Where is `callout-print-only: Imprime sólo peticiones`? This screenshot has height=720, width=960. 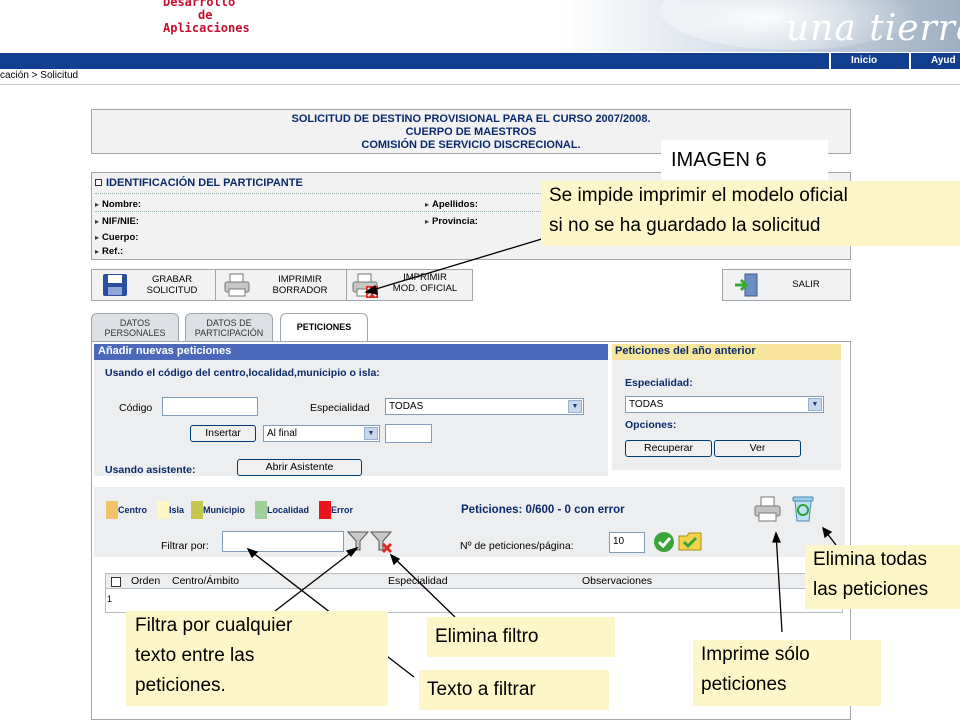 callout-print-only: Imprime sólo peticiones is located at coordinates (787, 673).